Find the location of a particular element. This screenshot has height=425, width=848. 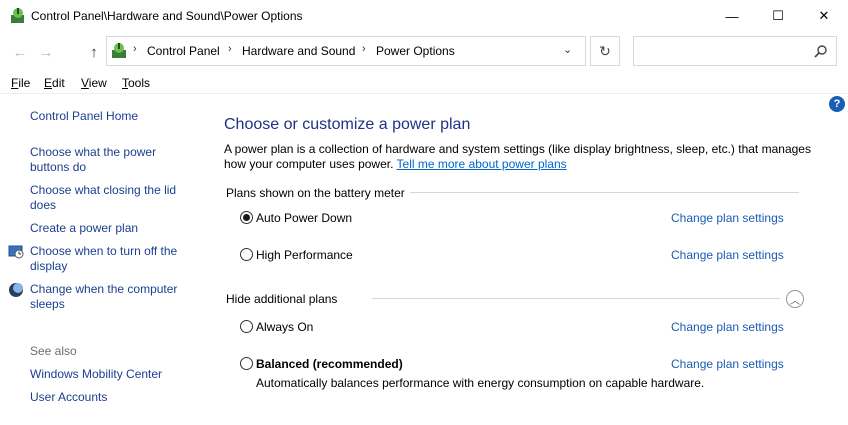

battery-meter-group-label: Plans shown on the battery meter is located at coordinates (315, 193).